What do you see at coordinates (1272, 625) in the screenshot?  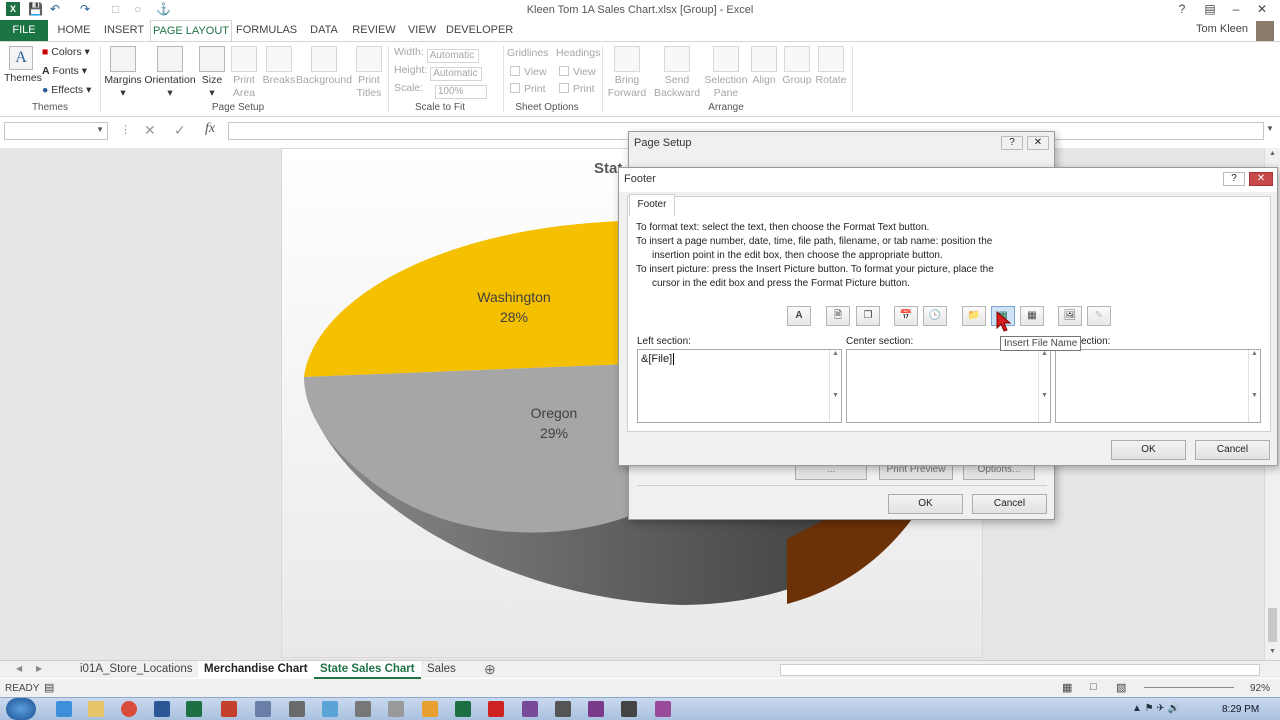 I see `scroll-thumb` at bounding box center [1272, 625].